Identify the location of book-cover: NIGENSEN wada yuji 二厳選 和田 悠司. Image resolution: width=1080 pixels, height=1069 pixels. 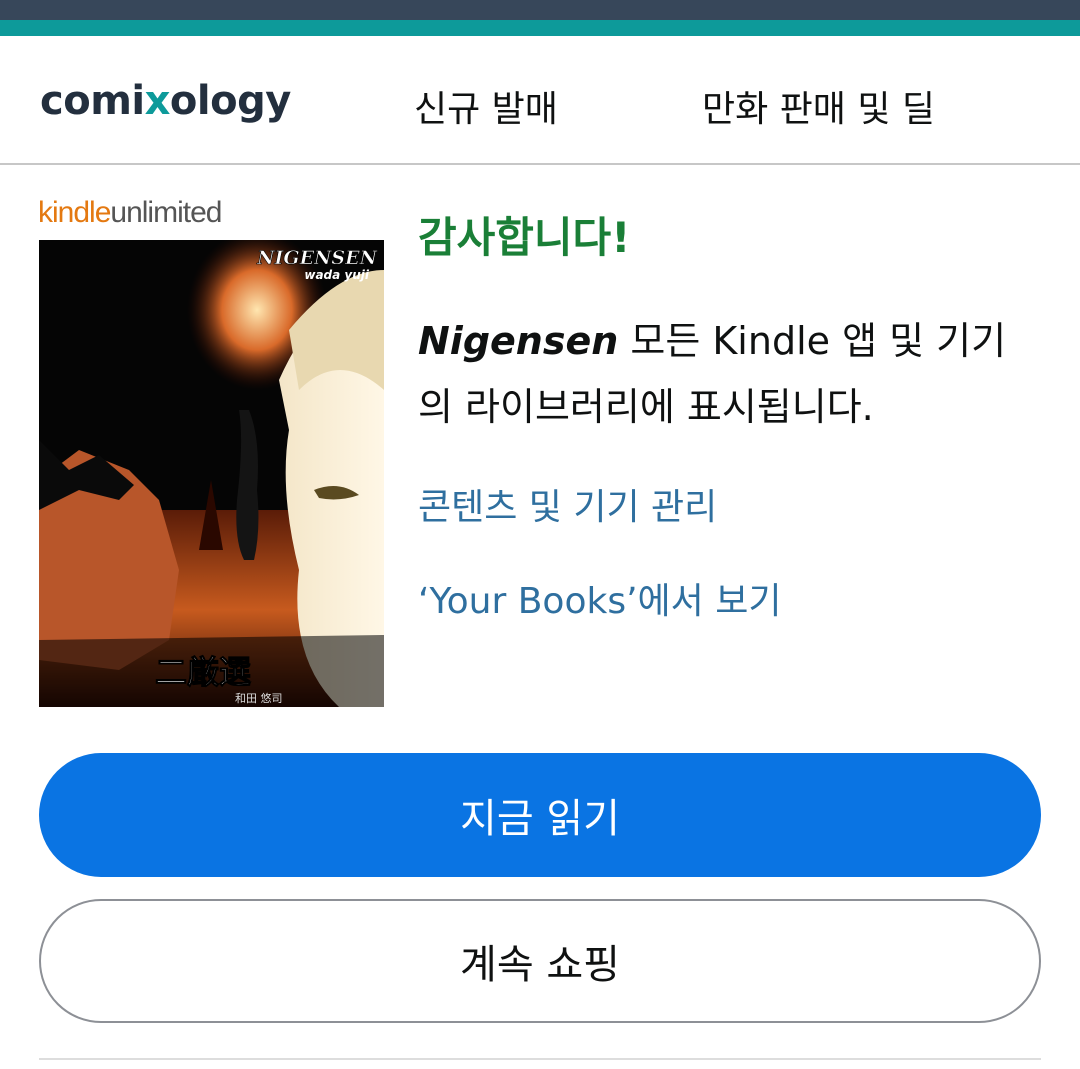
(211, 473).